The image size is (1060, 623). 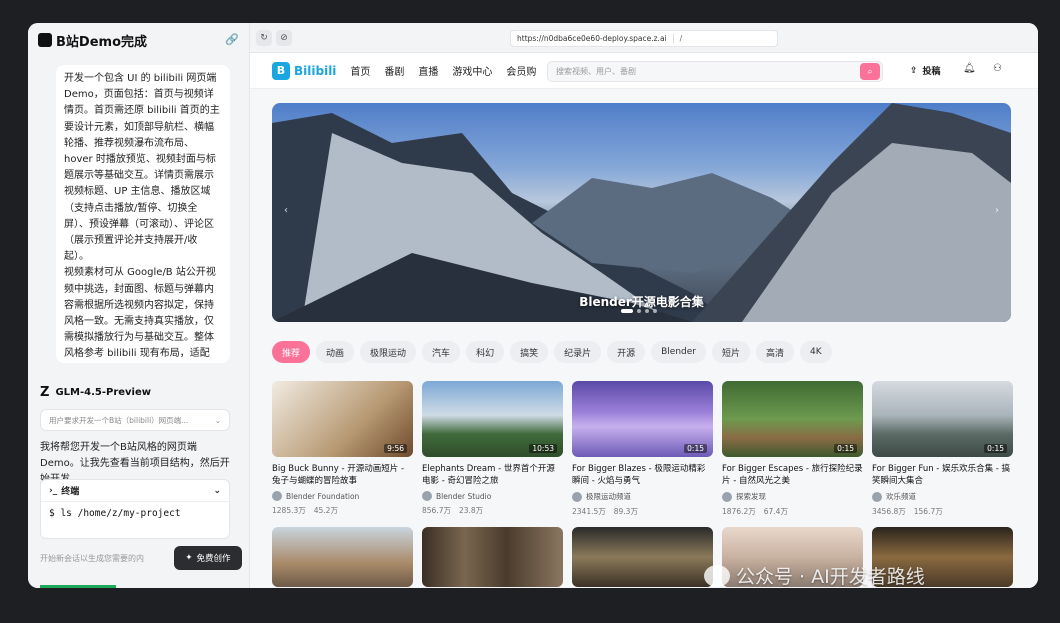 What do you see at coordinates (264, 37) in the screenshot?
I see `refresh-icon: ↻` at bounding box center [264, 37].